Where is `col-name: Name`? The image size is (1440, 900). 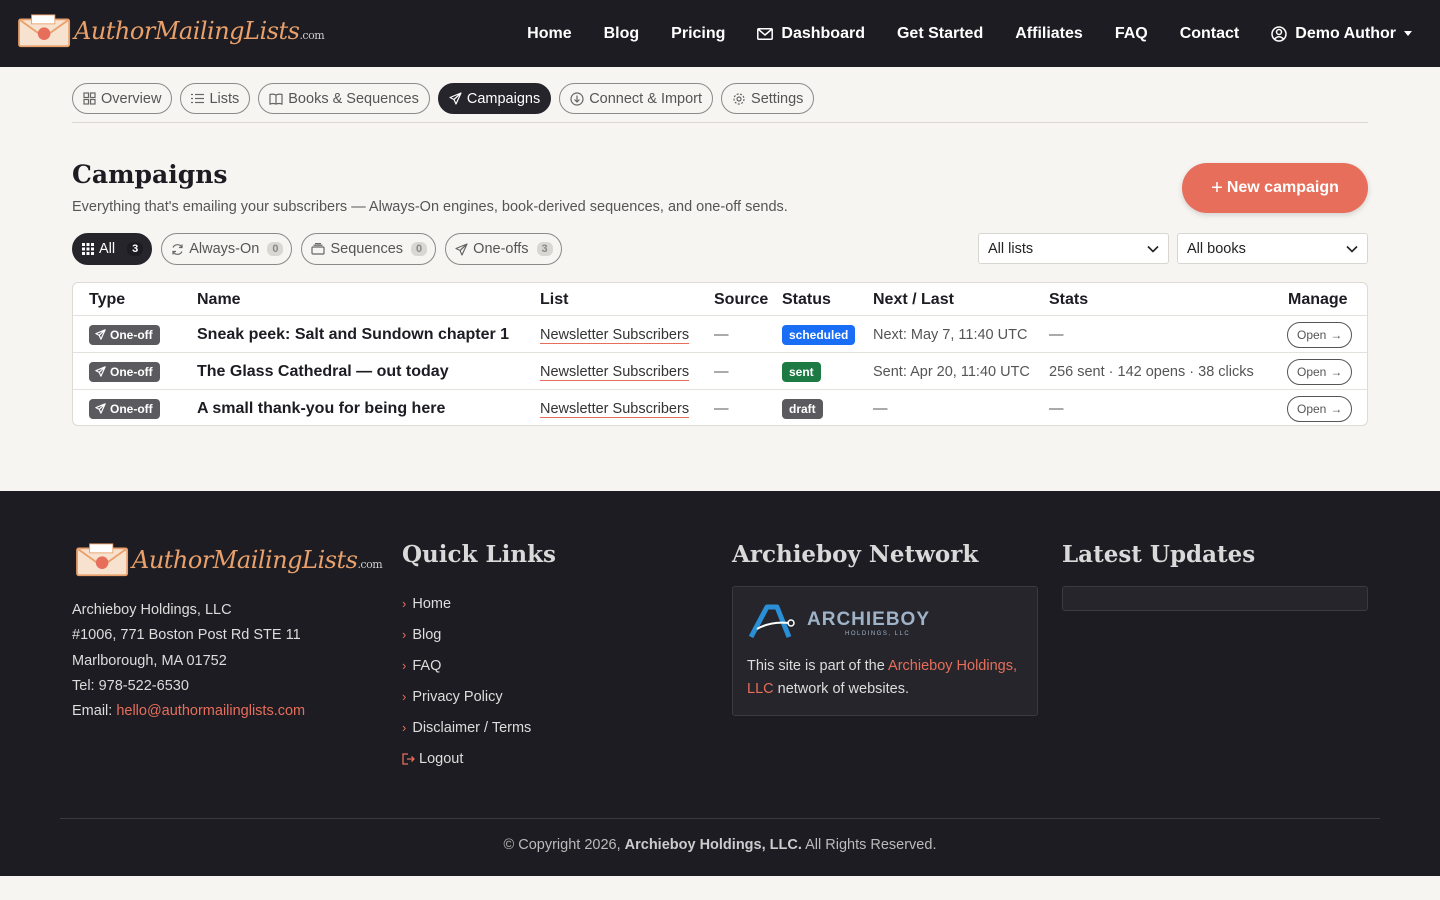
col-name: Name is located at coordinates (219, 299).